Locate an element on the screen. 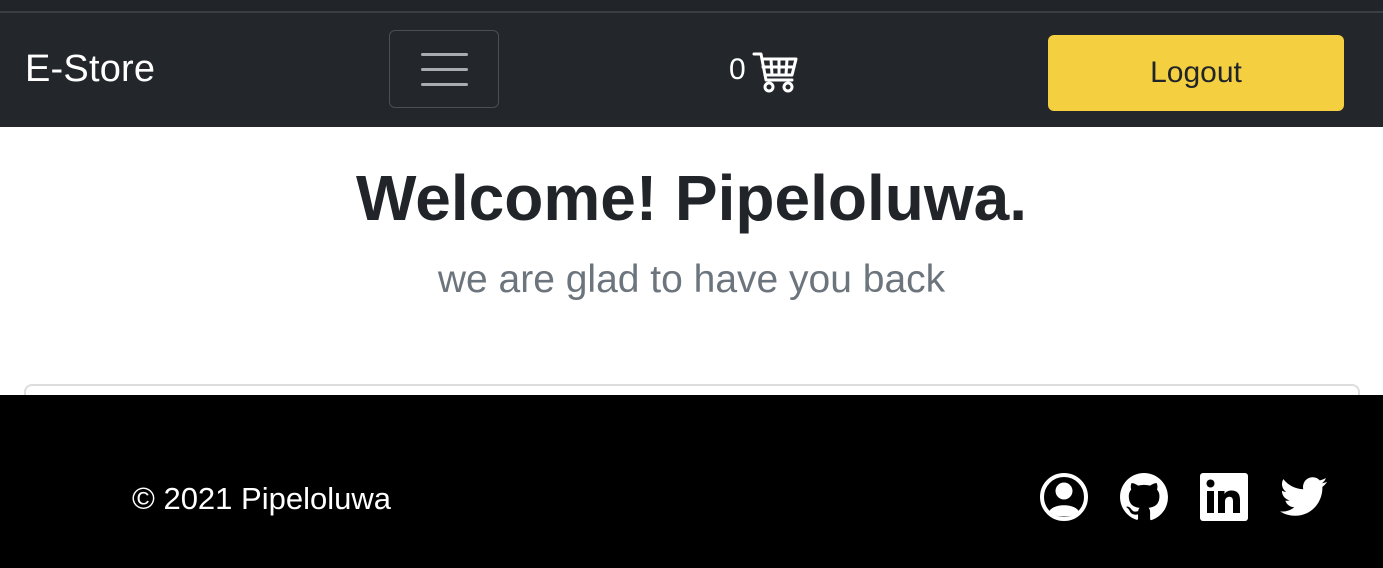 This screenshot has width=1383, height=568. twitter-icon is located at coordinates (1304, 499).